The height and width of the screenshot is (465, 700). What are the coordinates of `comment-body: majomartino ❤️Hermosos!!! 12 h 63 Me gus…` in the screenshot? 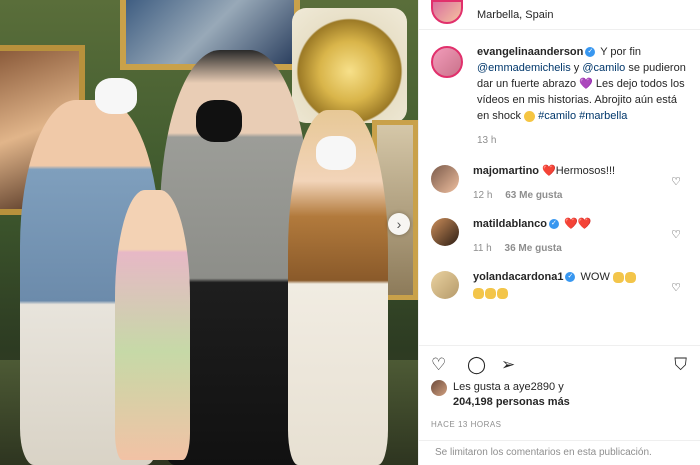 It's located at (573, 183).